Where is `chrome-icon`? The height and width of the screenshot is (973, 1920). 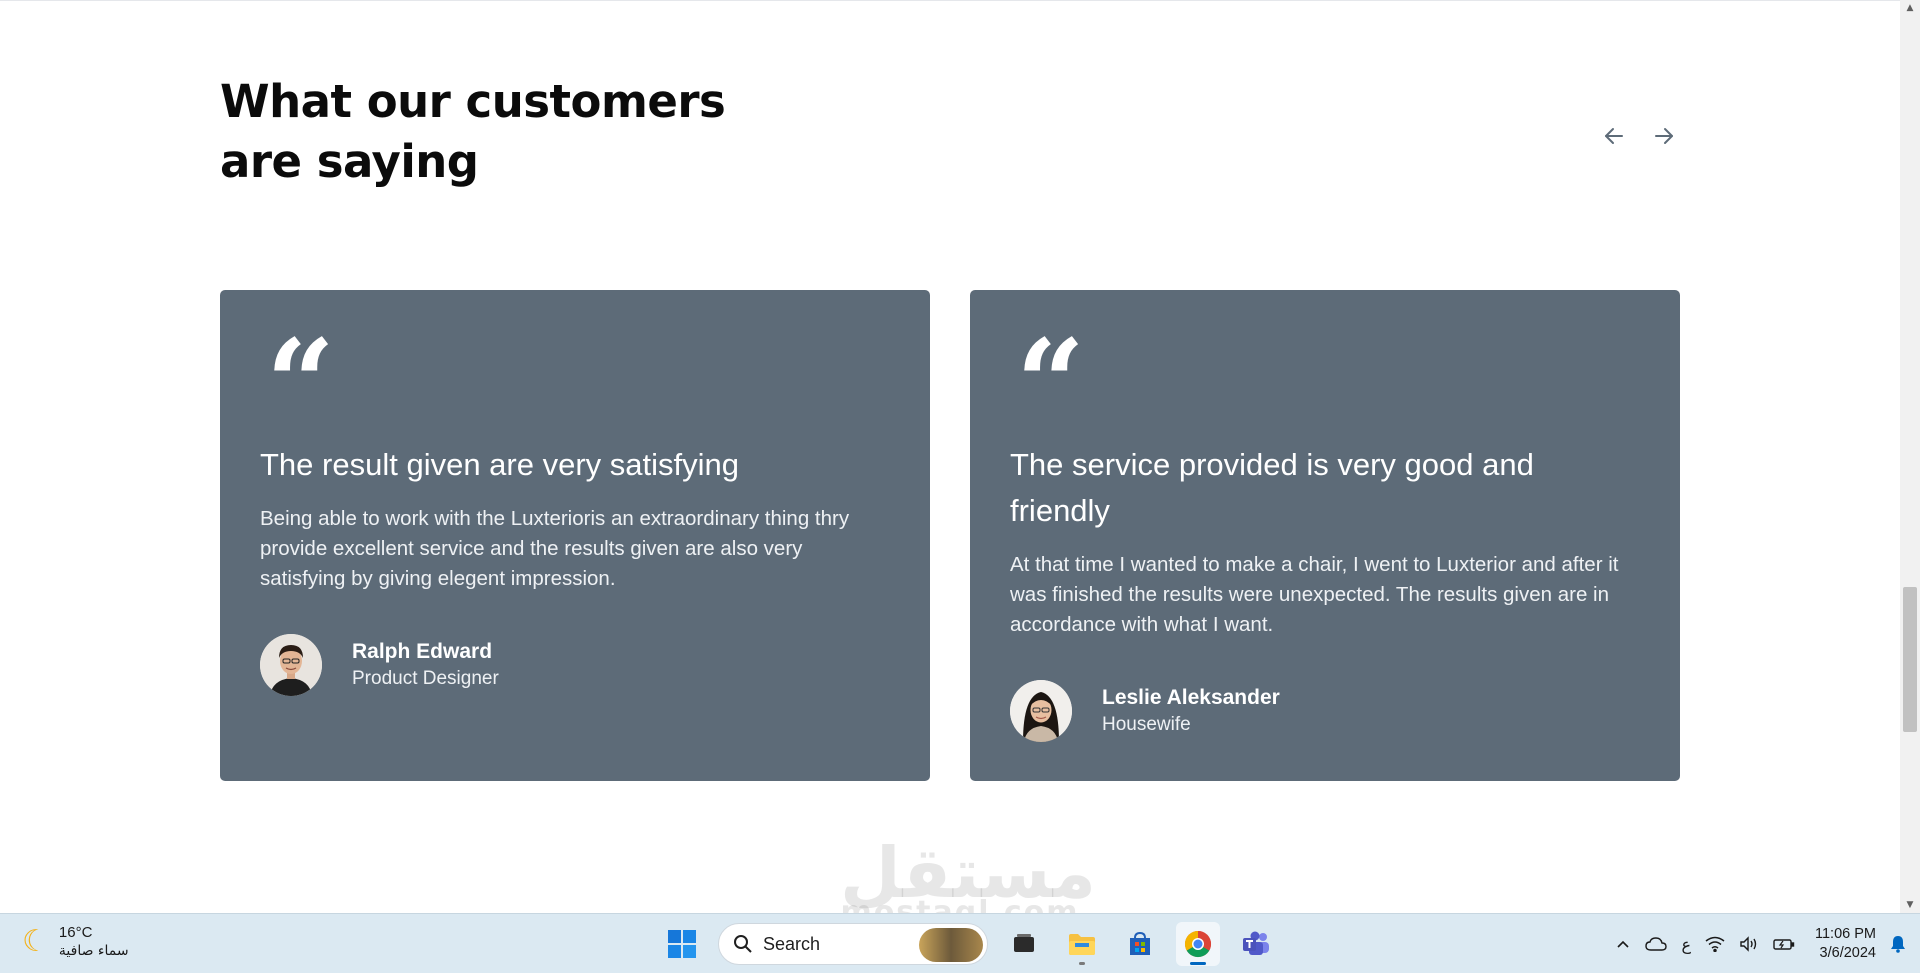
chrome-icon is located at coordinates (1198, 944).